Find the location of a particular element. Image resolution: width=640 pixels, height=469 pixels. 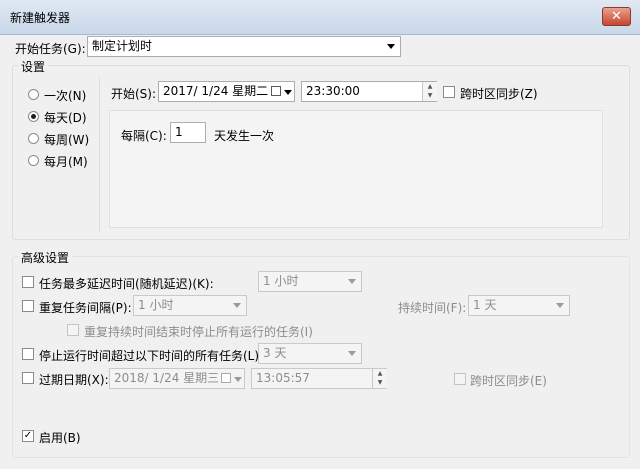

checkmark-icon: ✓ is located at coordinates (28, 435).